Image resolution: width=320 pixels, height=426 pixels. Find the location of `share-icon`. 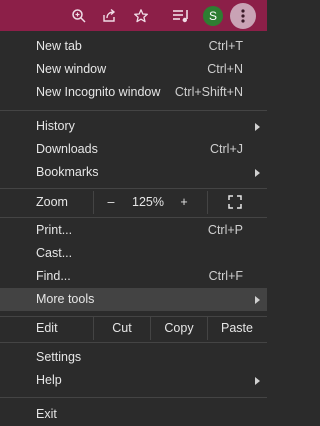

share-icon is located at coordinates (109, 16).